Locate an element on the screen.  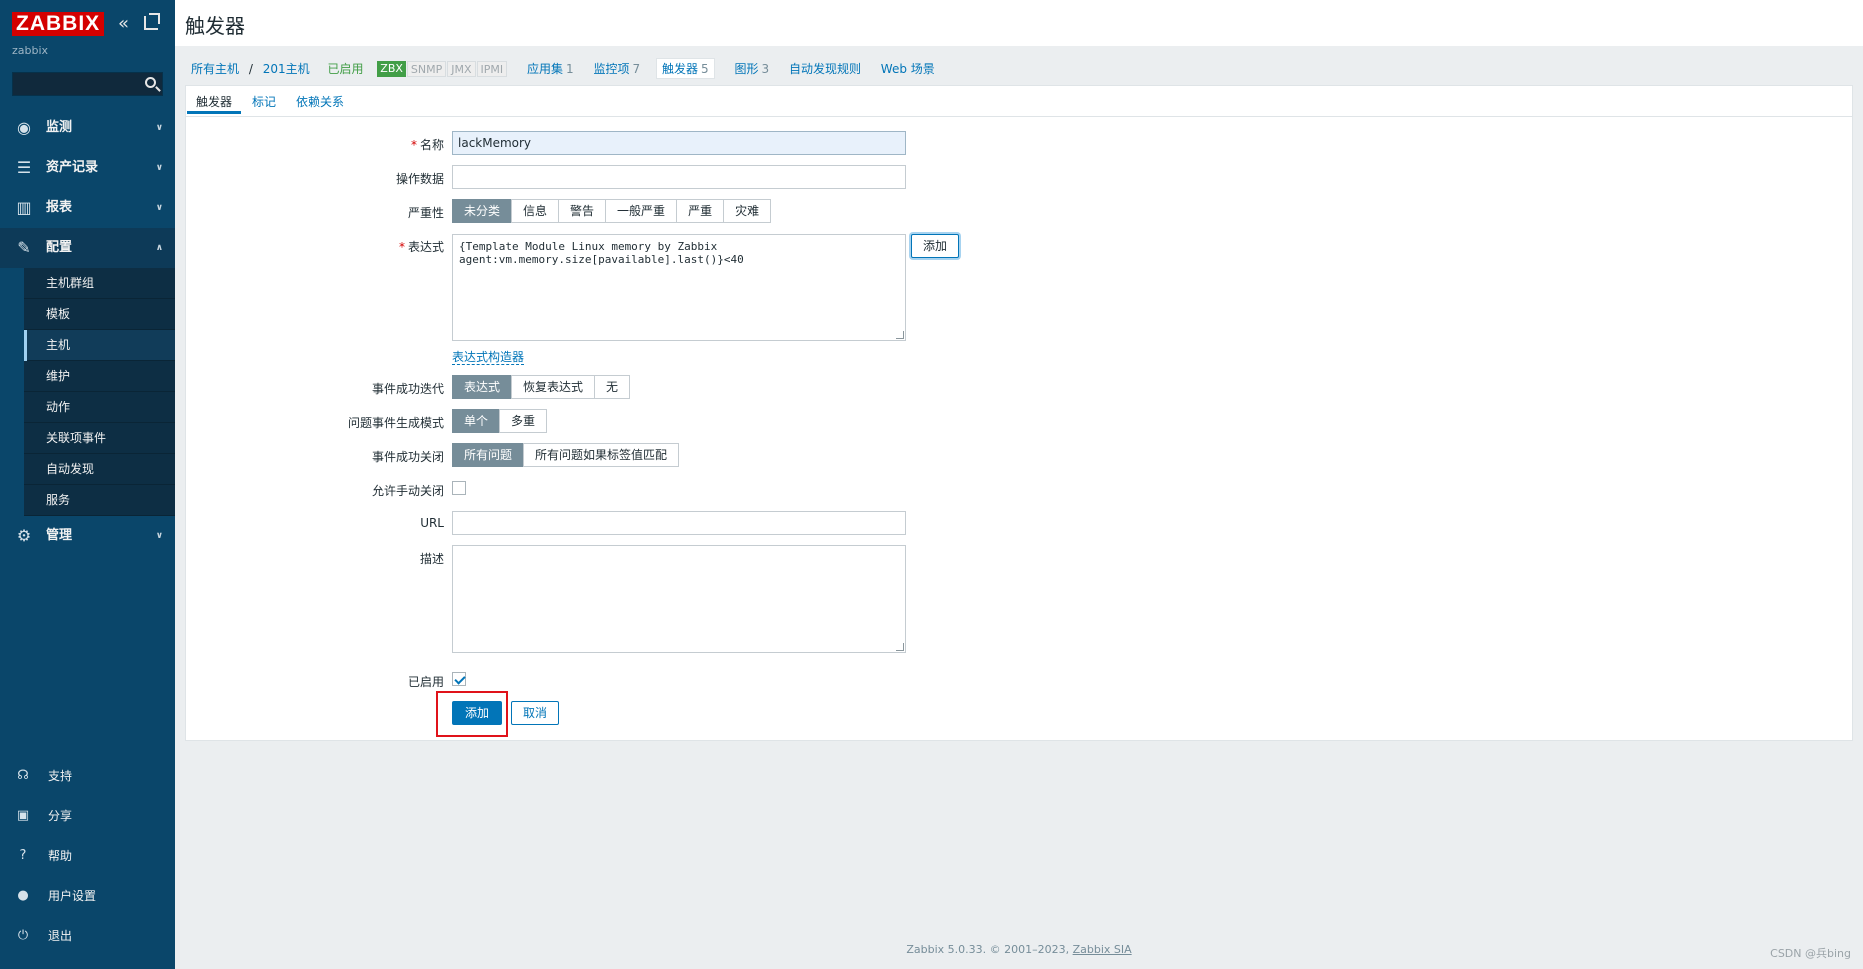
tab-dependencies: 依赖关系 is located at coordinates (320, 101).